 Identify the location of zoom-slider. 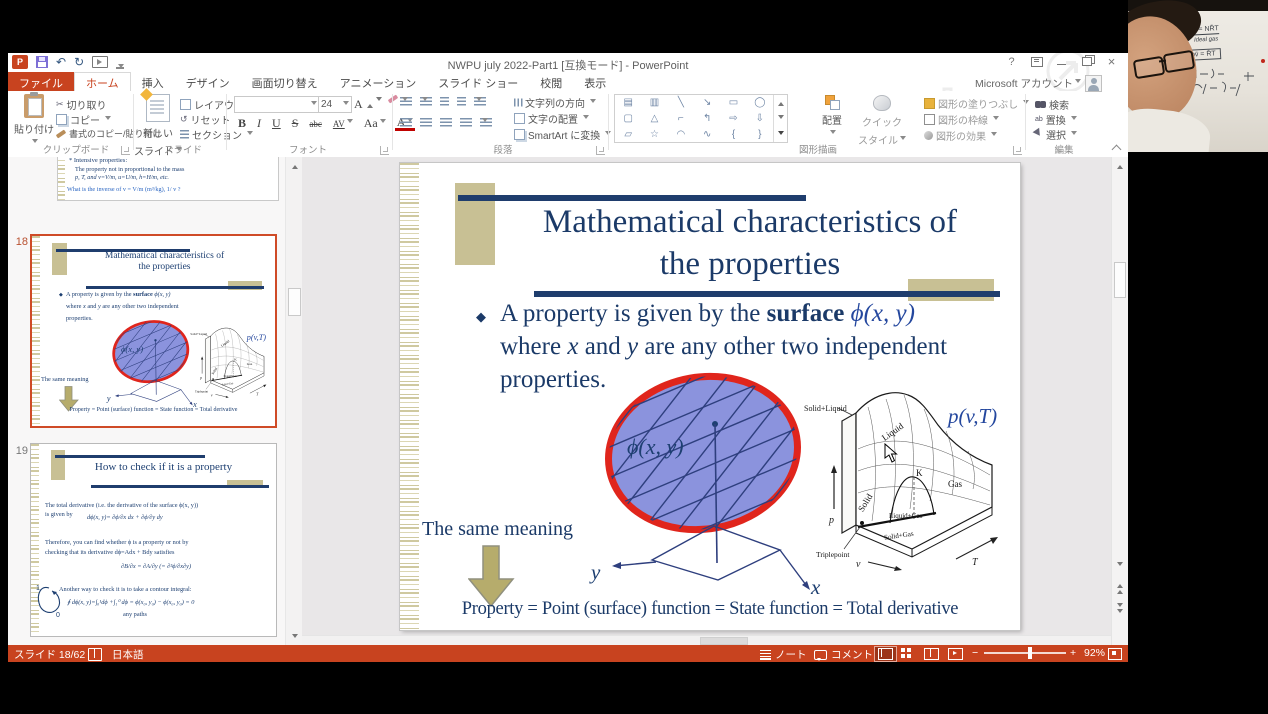
(1025, 653).